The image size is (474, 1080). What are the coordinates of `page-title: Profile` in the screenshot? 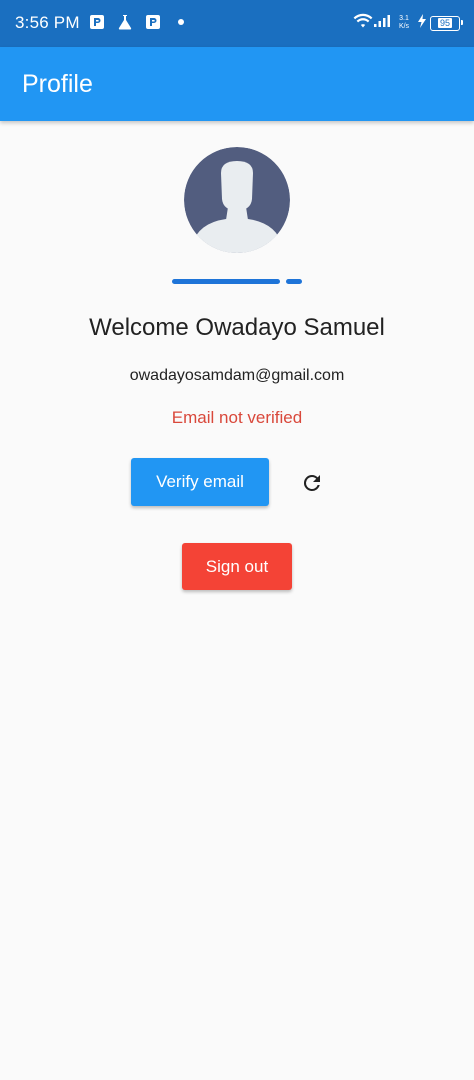 It's located at (57, 84).